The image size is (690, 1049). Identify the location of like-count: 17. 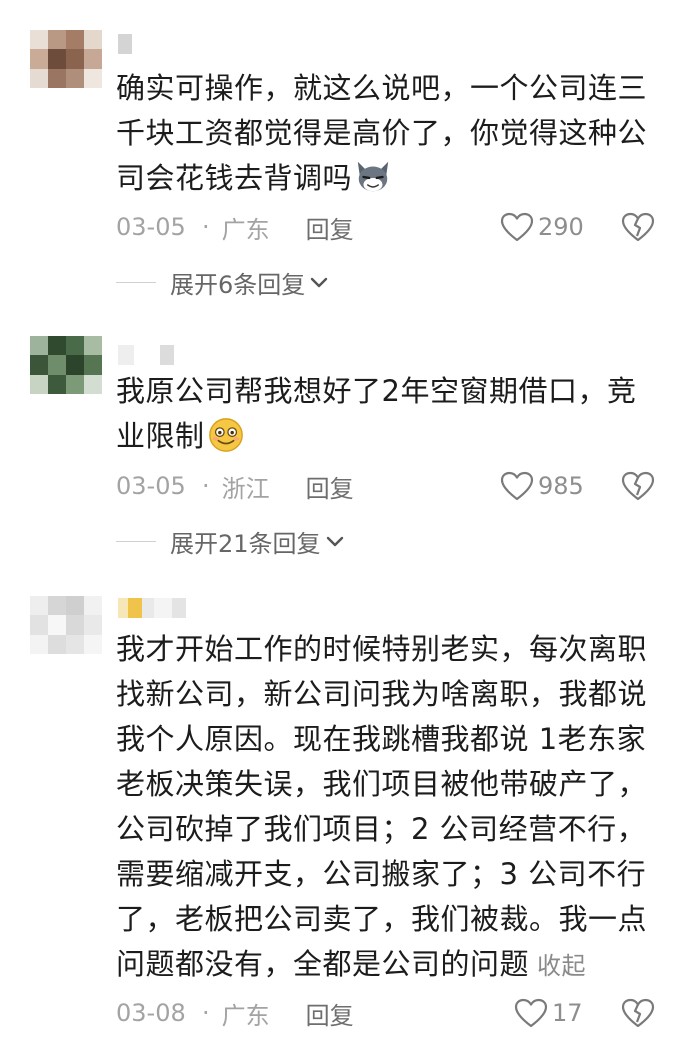
(567, 1013).